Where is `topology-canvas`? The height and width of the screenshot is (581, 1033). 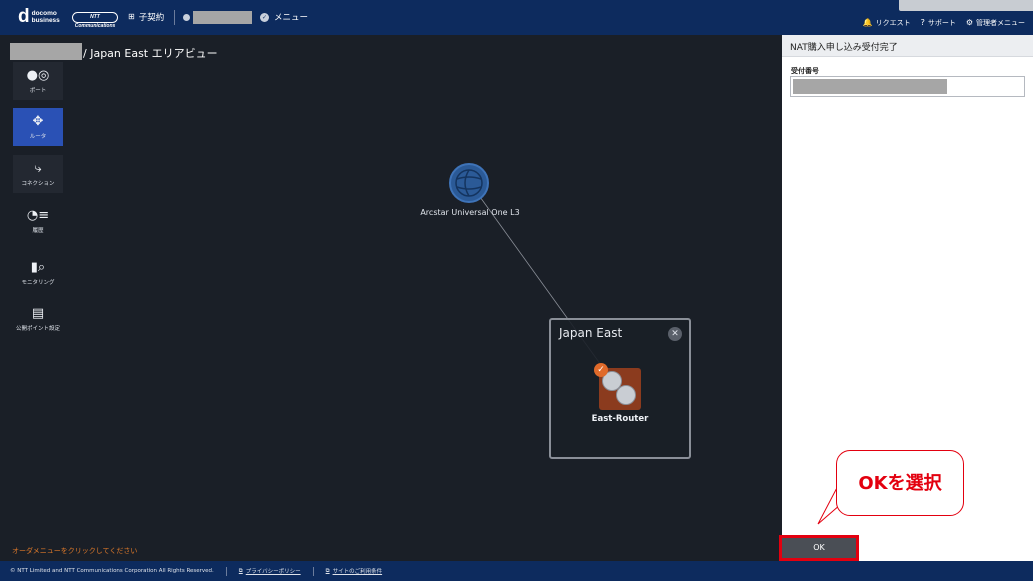
topology-canvas is located at coordinates (535, 274).